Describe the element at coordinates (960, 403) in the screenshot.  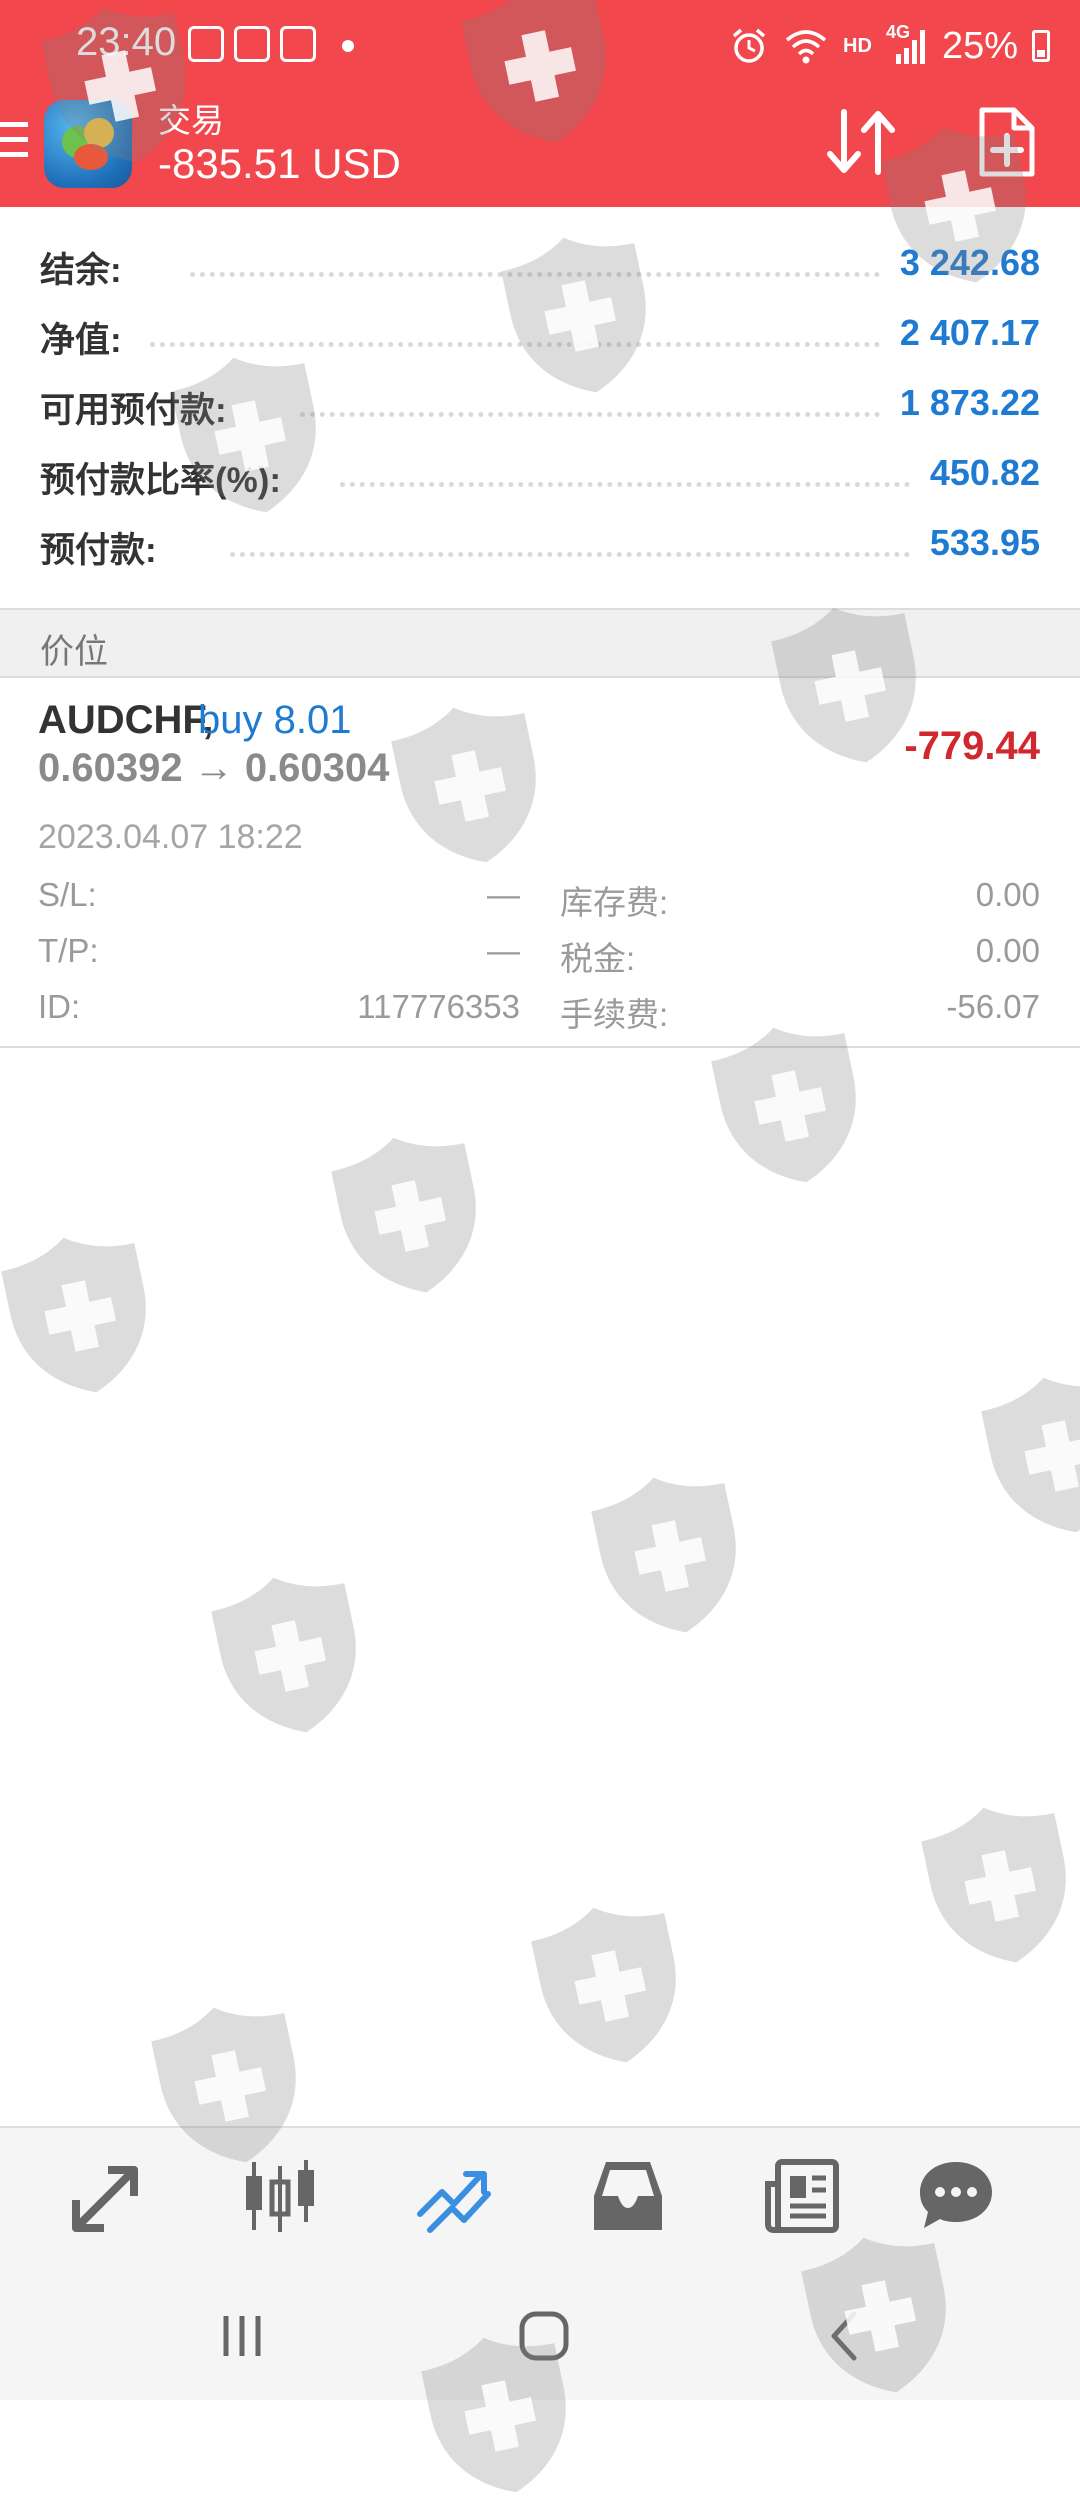
I see `free-margin-value: 1 873.22` at that location.